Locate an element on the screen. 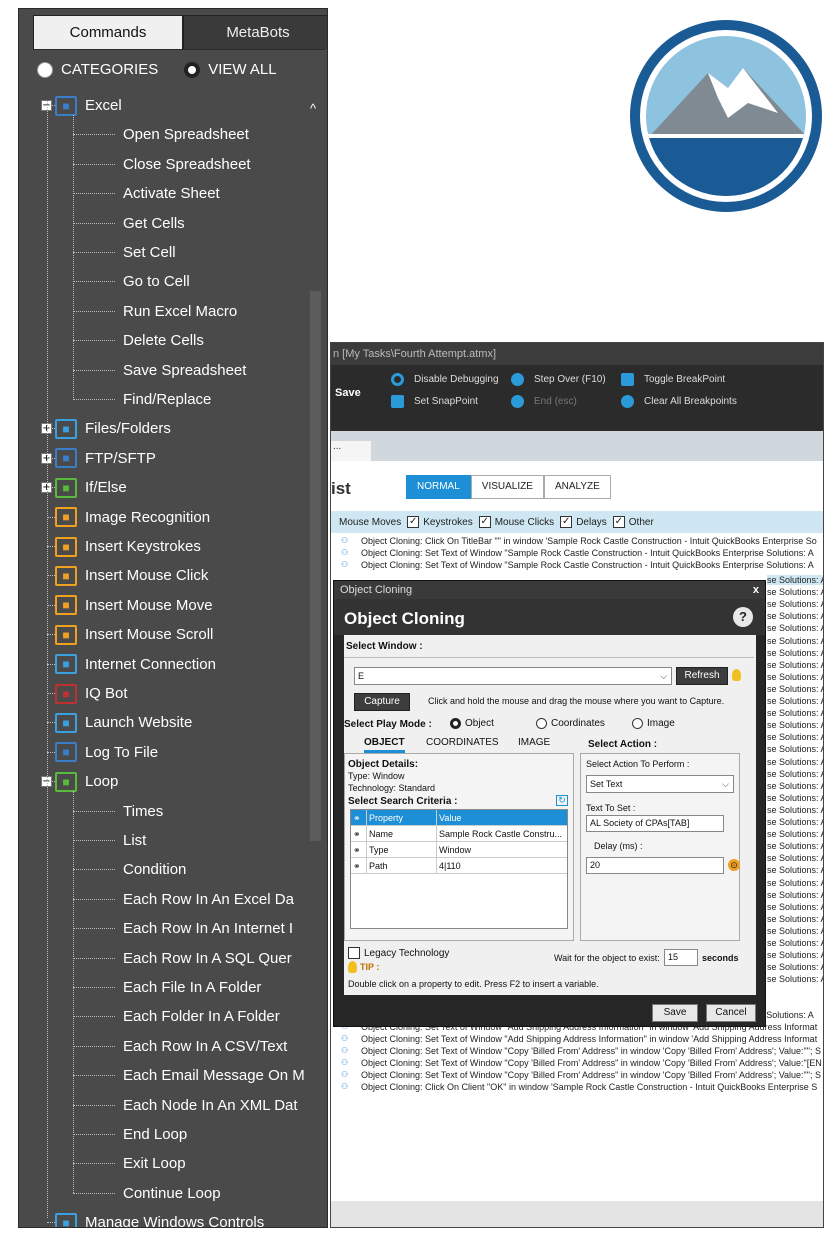  legacy-checkbox-box is located at coordinates (354, 953).